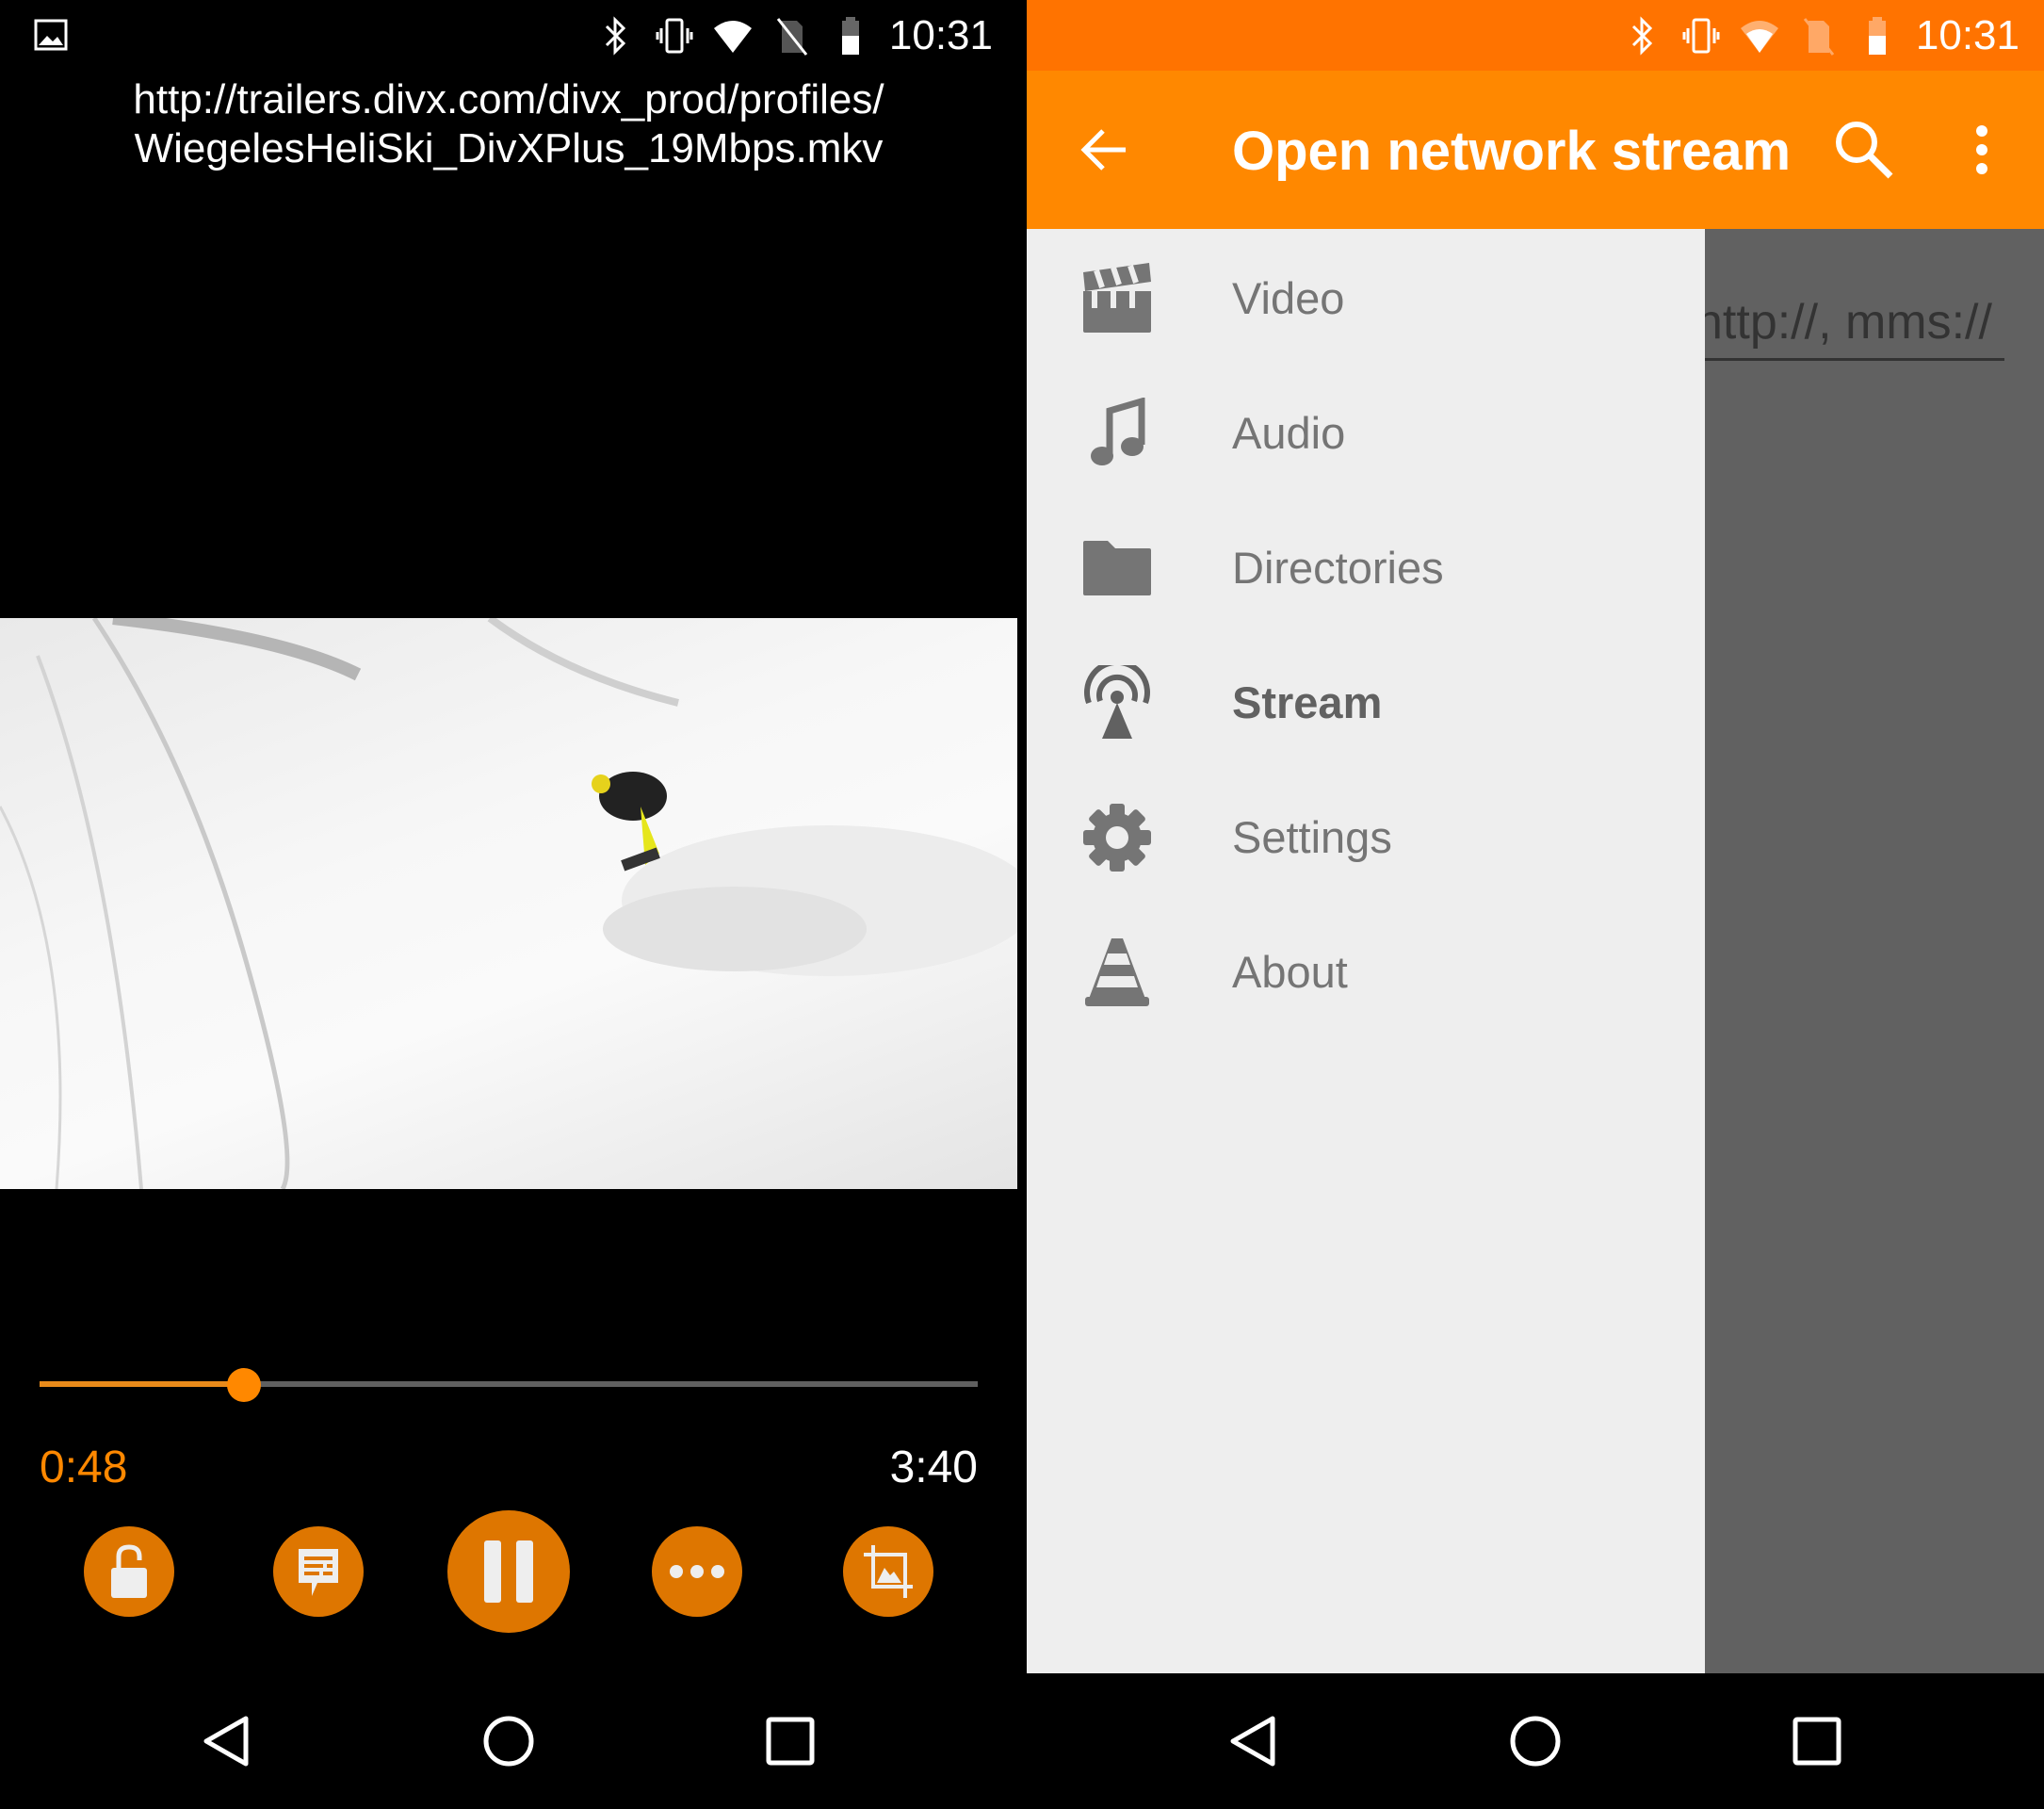 Image resolution: width=2044 pixels, height=1809 pixels. What do you see at coordinates (1105, 149) in the screenshot?
I see `back-arrow-icon` at bounding box center [1105, 149].